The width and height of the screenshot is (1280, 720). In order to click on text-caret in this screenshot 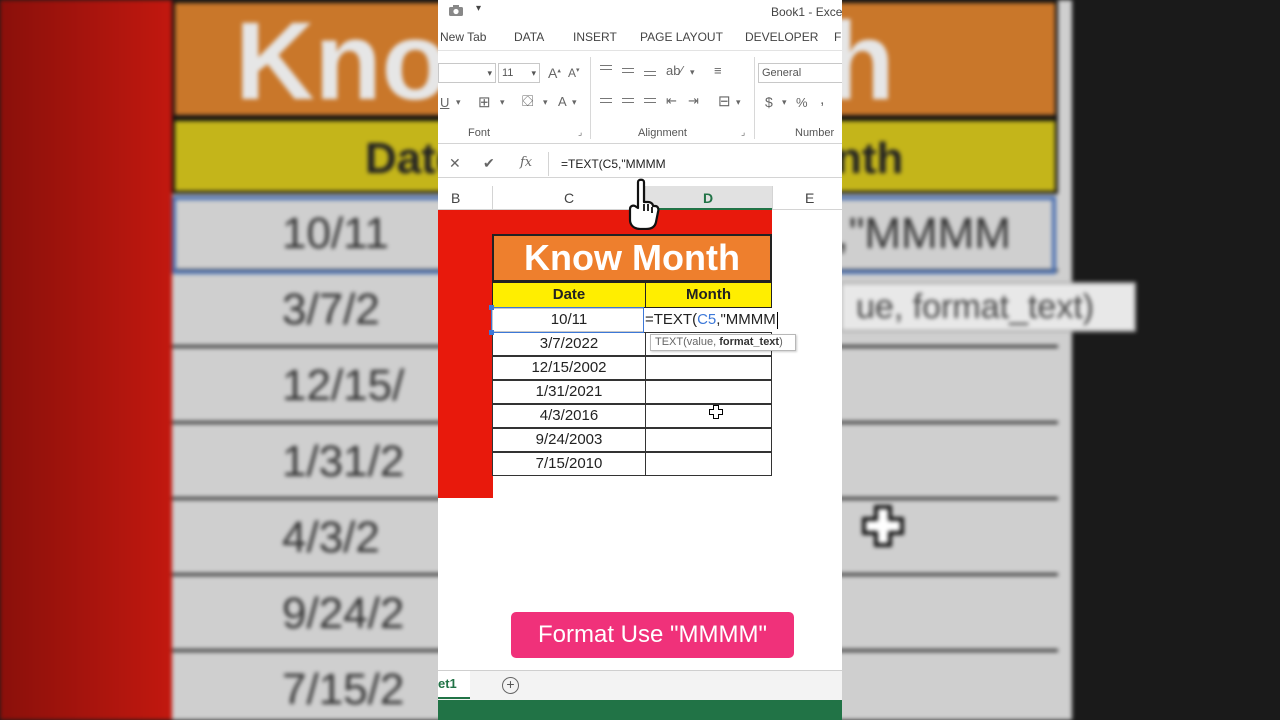, I will do `click(777, 320)`.